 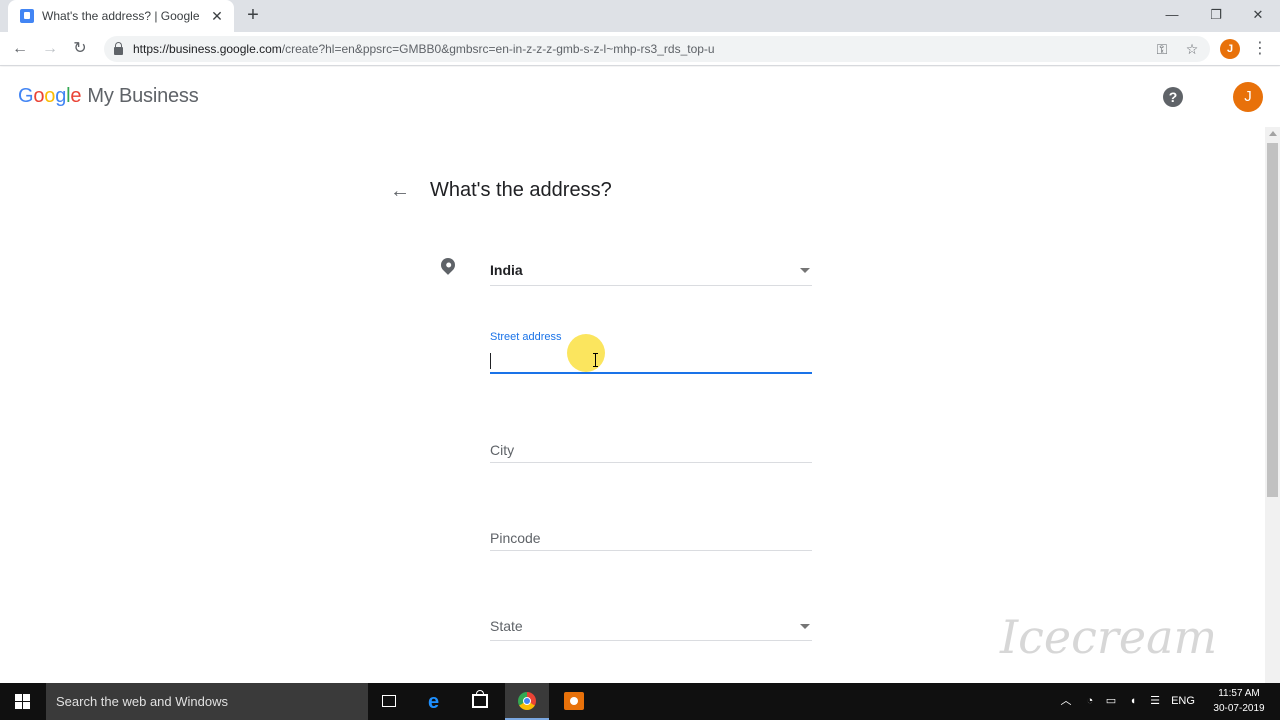 I want to click on pincode-placeholder: Pincode, so click(x=515, y=538).